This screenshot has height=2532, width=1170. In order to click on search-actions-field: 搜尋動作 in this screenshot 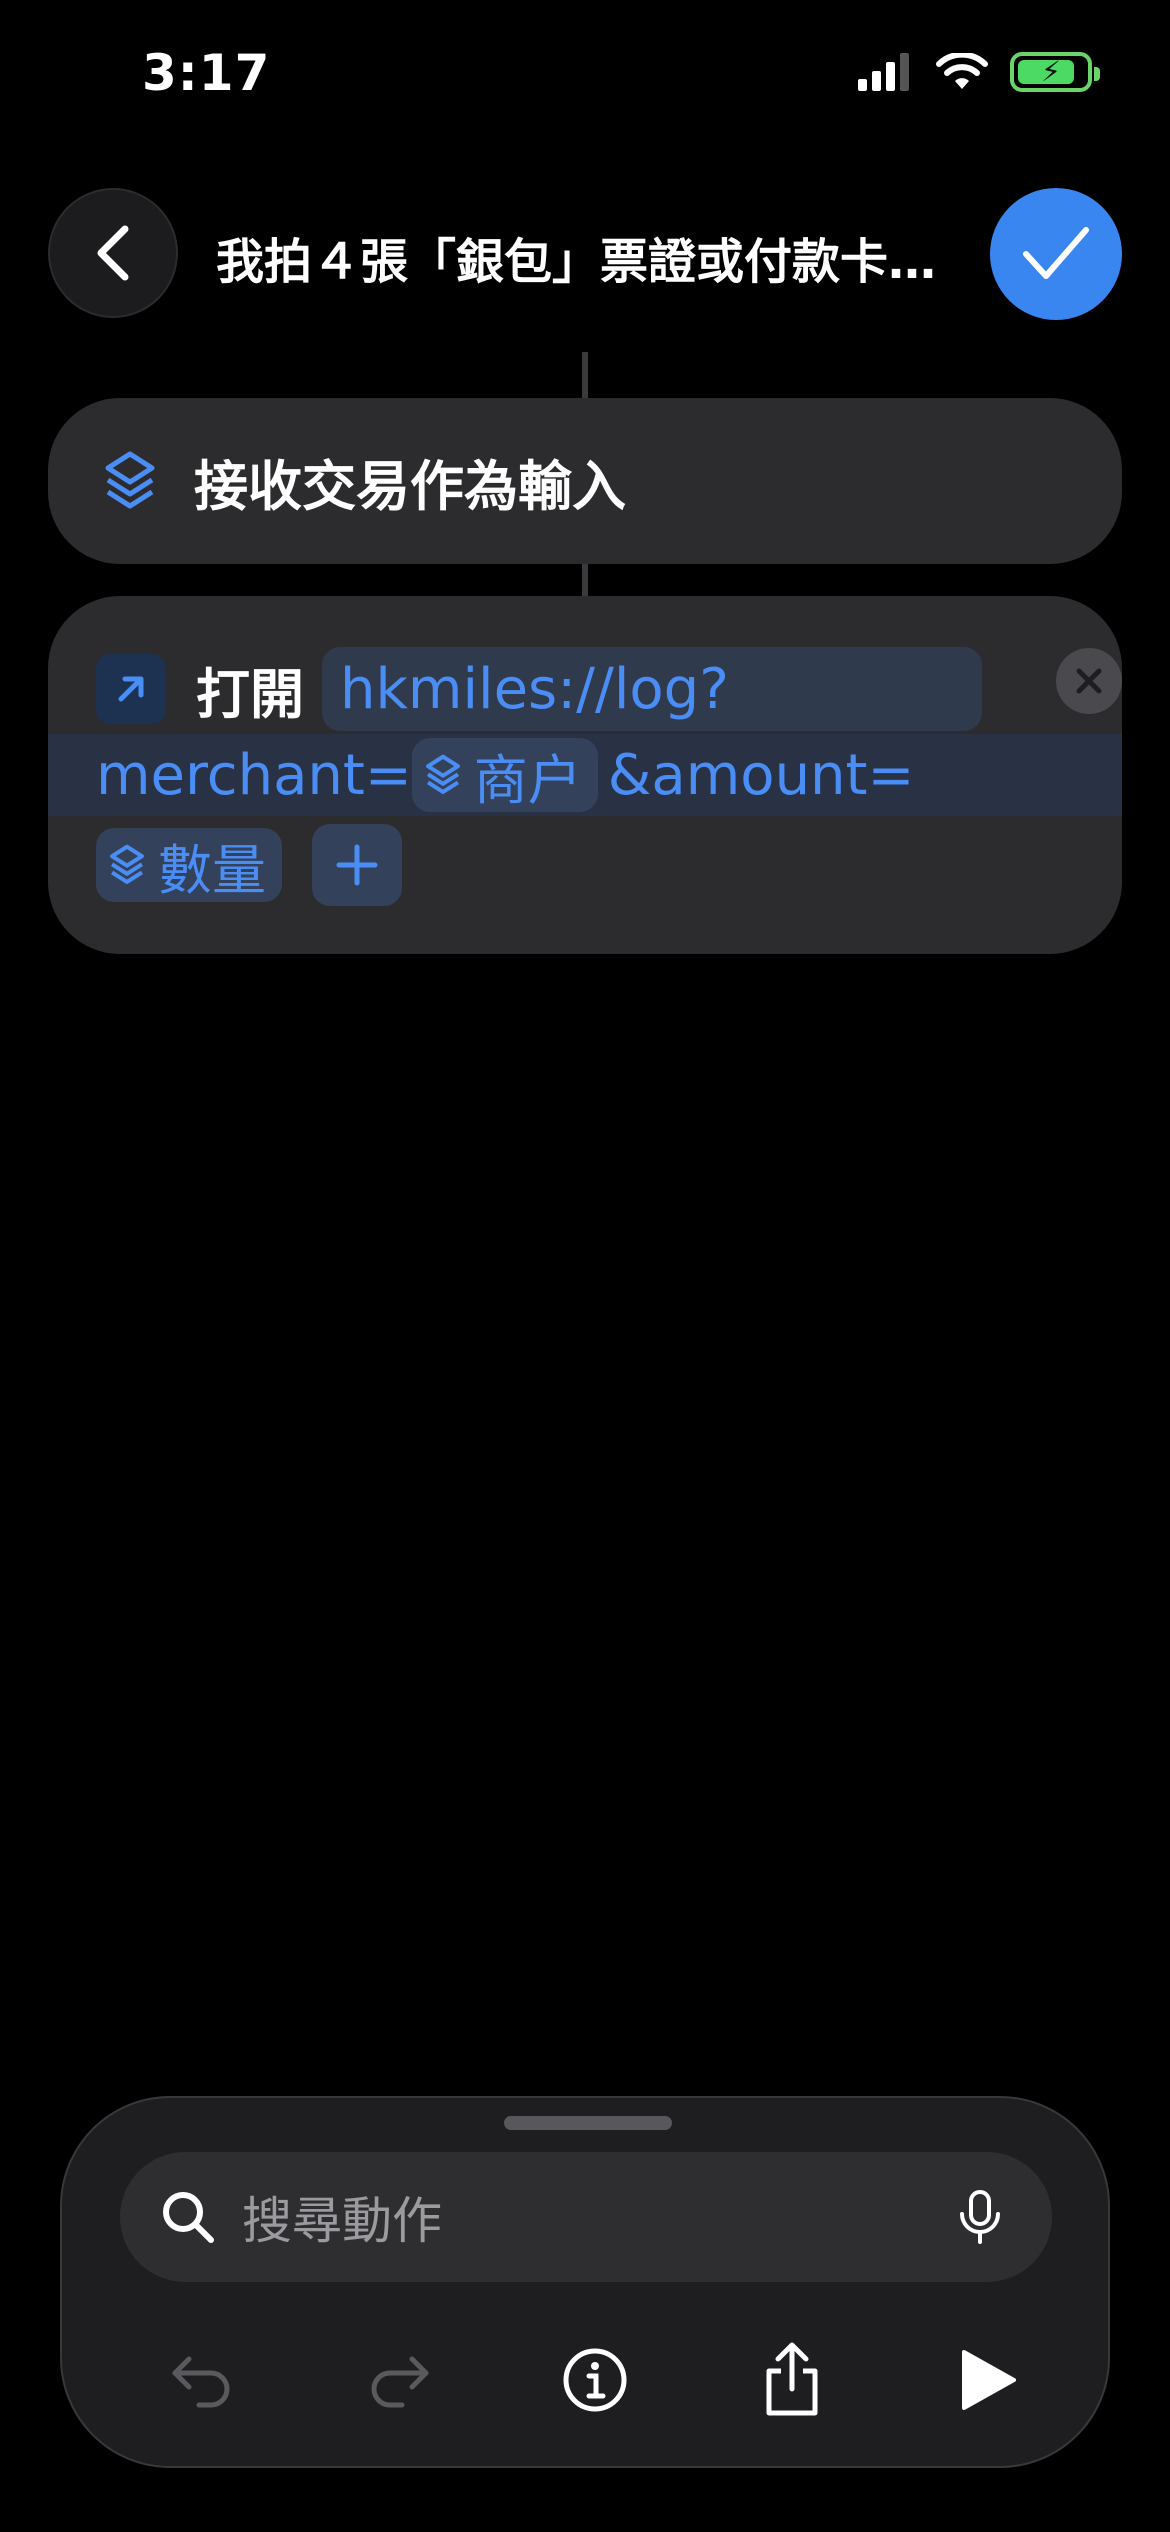, I will do `click(586, 2217)`.